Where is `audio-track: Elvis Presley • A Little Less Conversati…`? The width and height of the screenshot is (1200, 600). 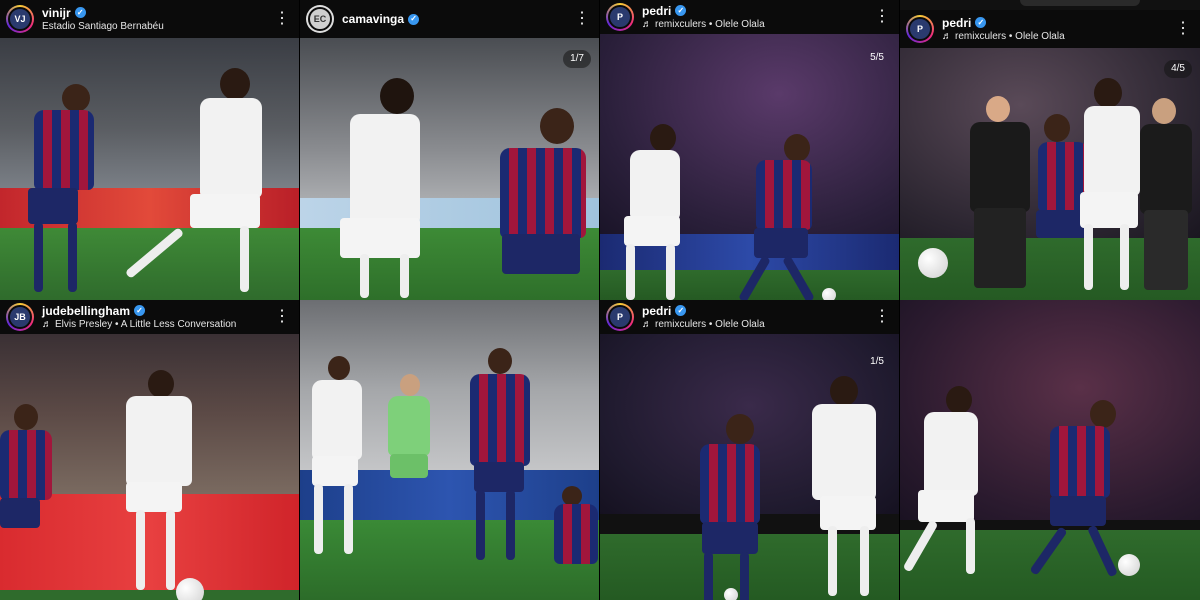
audio-track: Elvis Presley • A Little Less Conversati… is located at coordinates (145, 324).